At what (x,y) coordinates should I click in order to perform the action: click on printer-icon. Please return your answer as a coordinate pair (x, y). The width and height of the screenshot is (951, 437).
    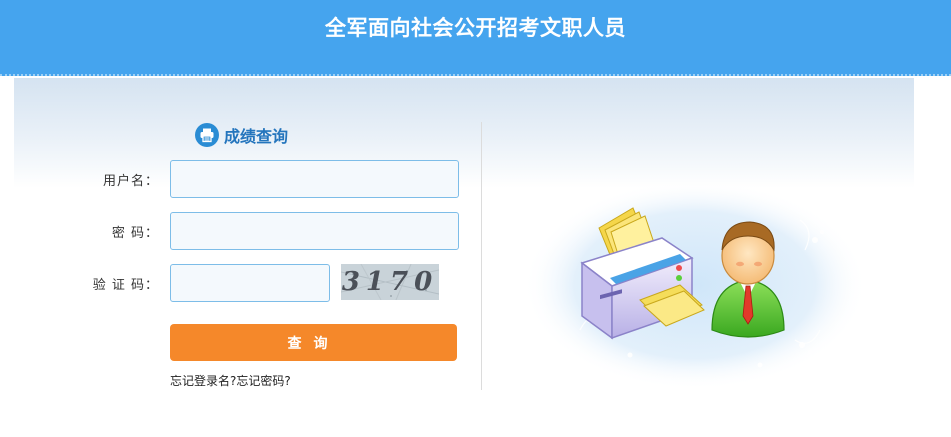
    Looking at the image, I should click on (207, 135).